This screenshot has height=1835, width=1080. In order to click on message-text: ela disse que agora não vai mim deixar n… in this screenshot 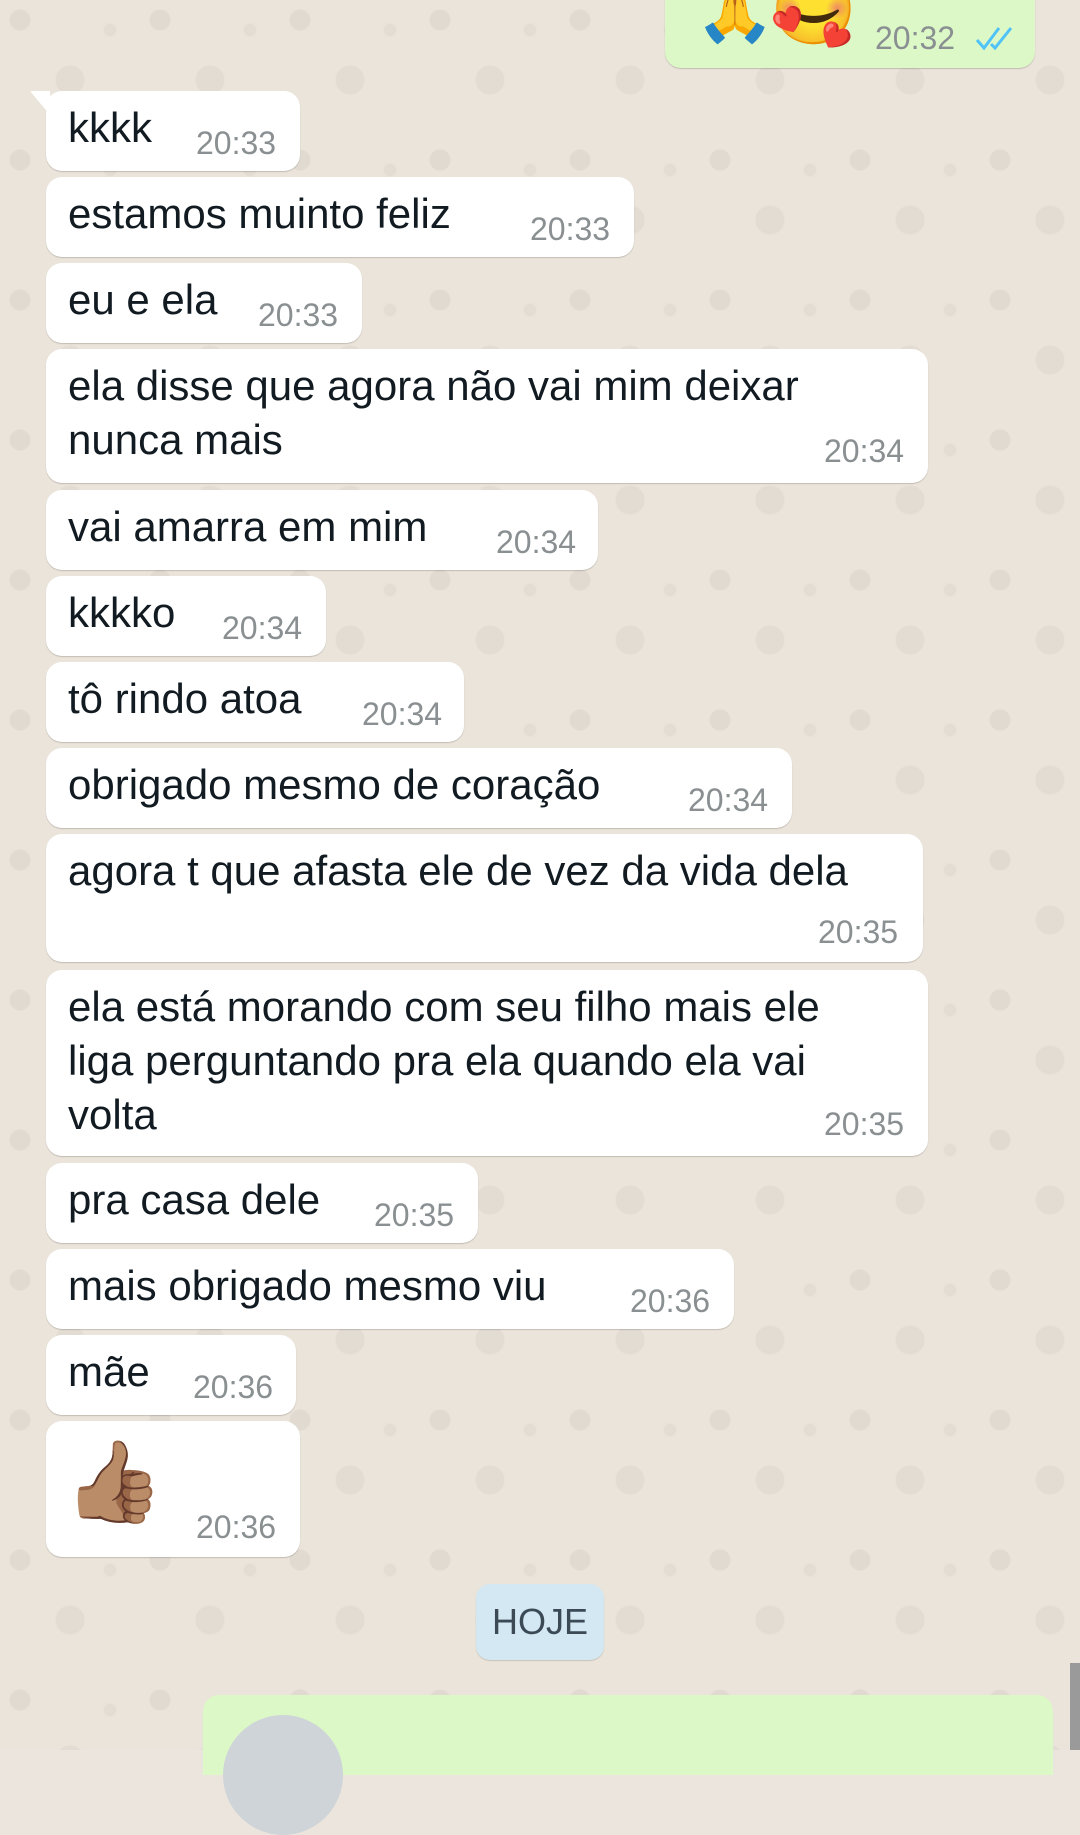, I will do `click(433, 412)`.